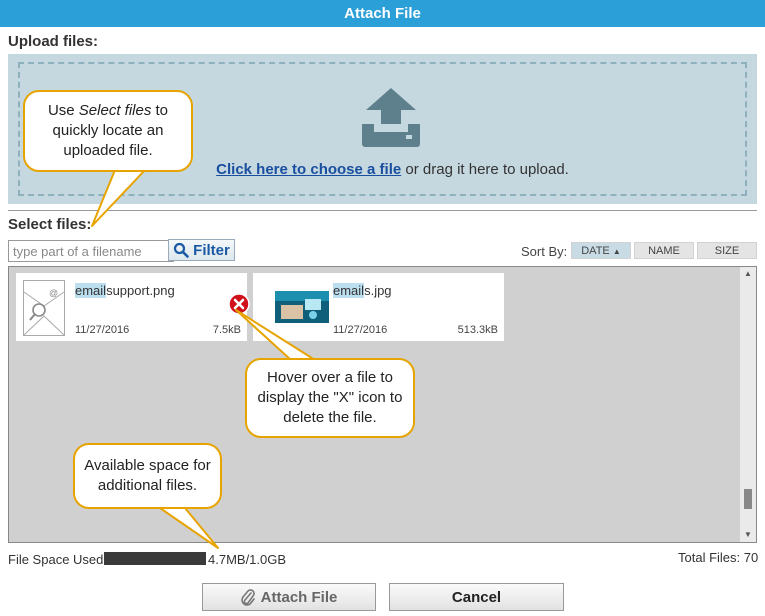 Image resolution: width=765 pixels, height=616 pixels. Describe the element at coordinates (748, 404) in the screenshot. I see `vertical-scrollbar: ▲ ▼` at that location.